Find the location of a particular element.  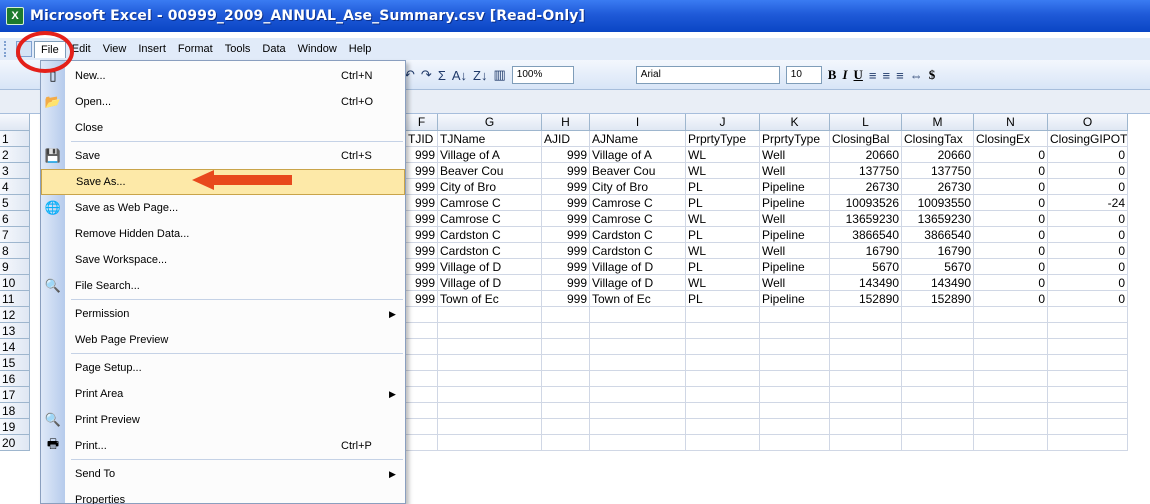

menu-format: Format is located at coordinates (195, 49).